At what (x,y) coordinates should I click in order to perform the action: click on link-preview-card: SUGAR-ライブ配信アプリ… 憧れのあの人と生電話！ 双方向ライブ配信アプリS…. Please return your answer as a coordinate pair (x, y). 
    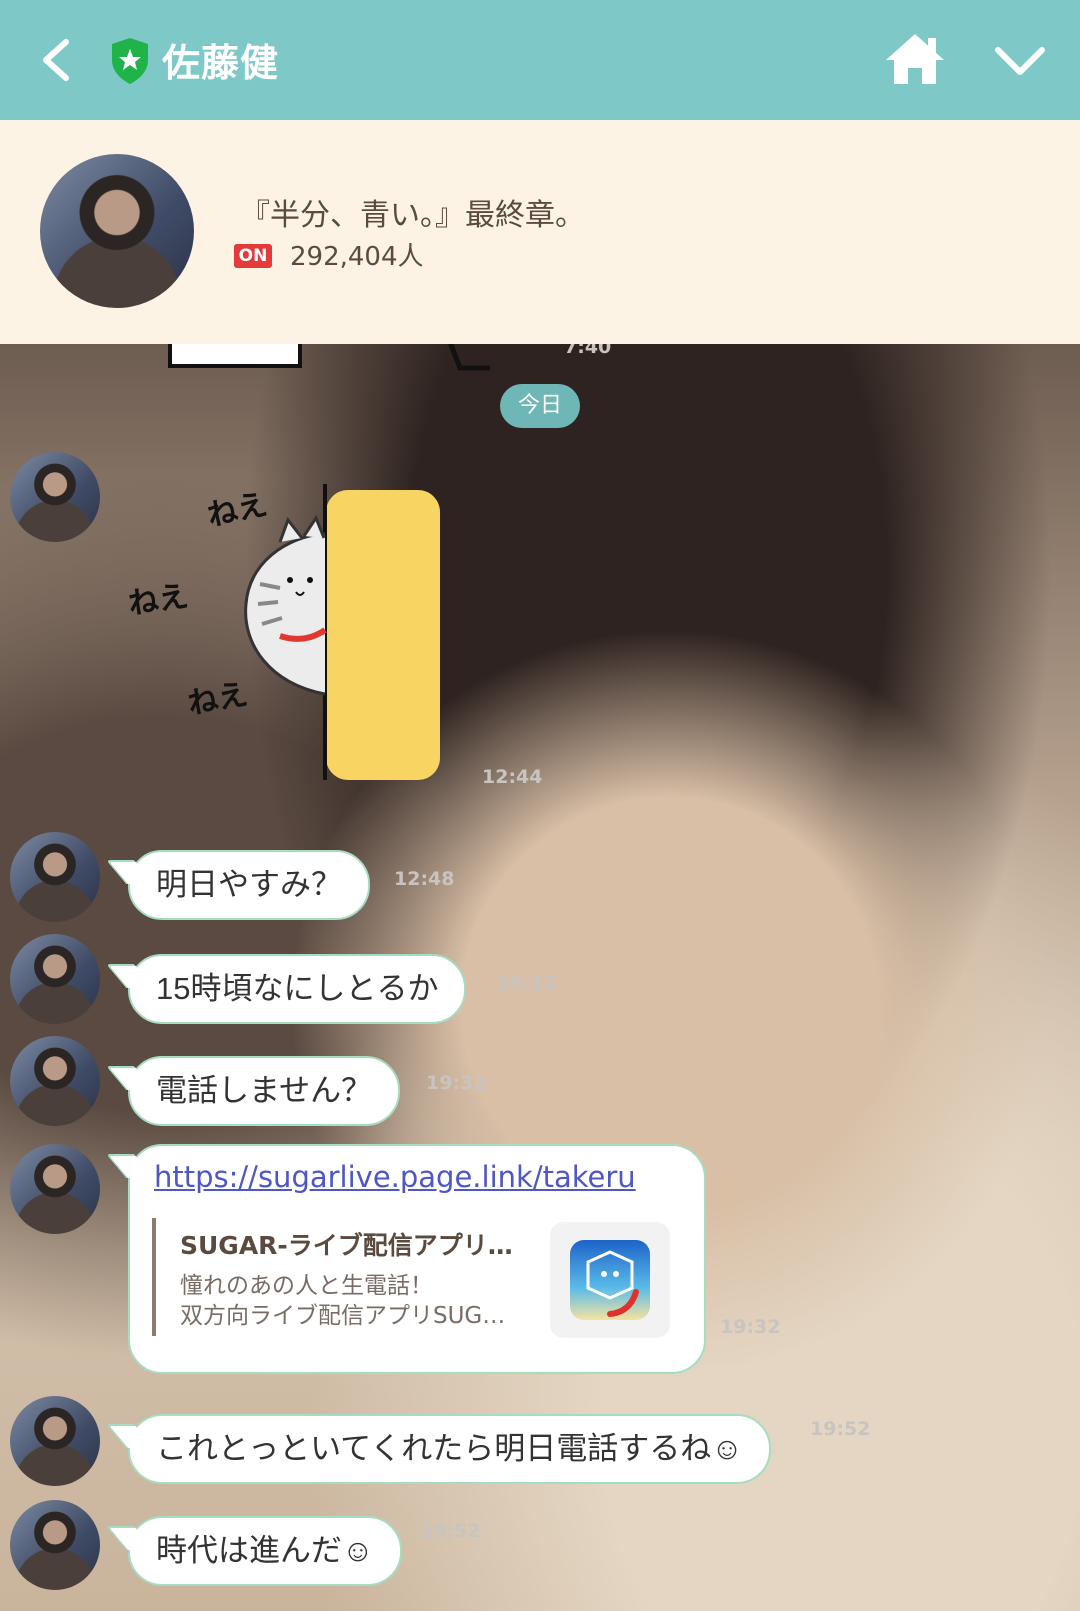
    Looking at the image, I should click on (414, 1278).